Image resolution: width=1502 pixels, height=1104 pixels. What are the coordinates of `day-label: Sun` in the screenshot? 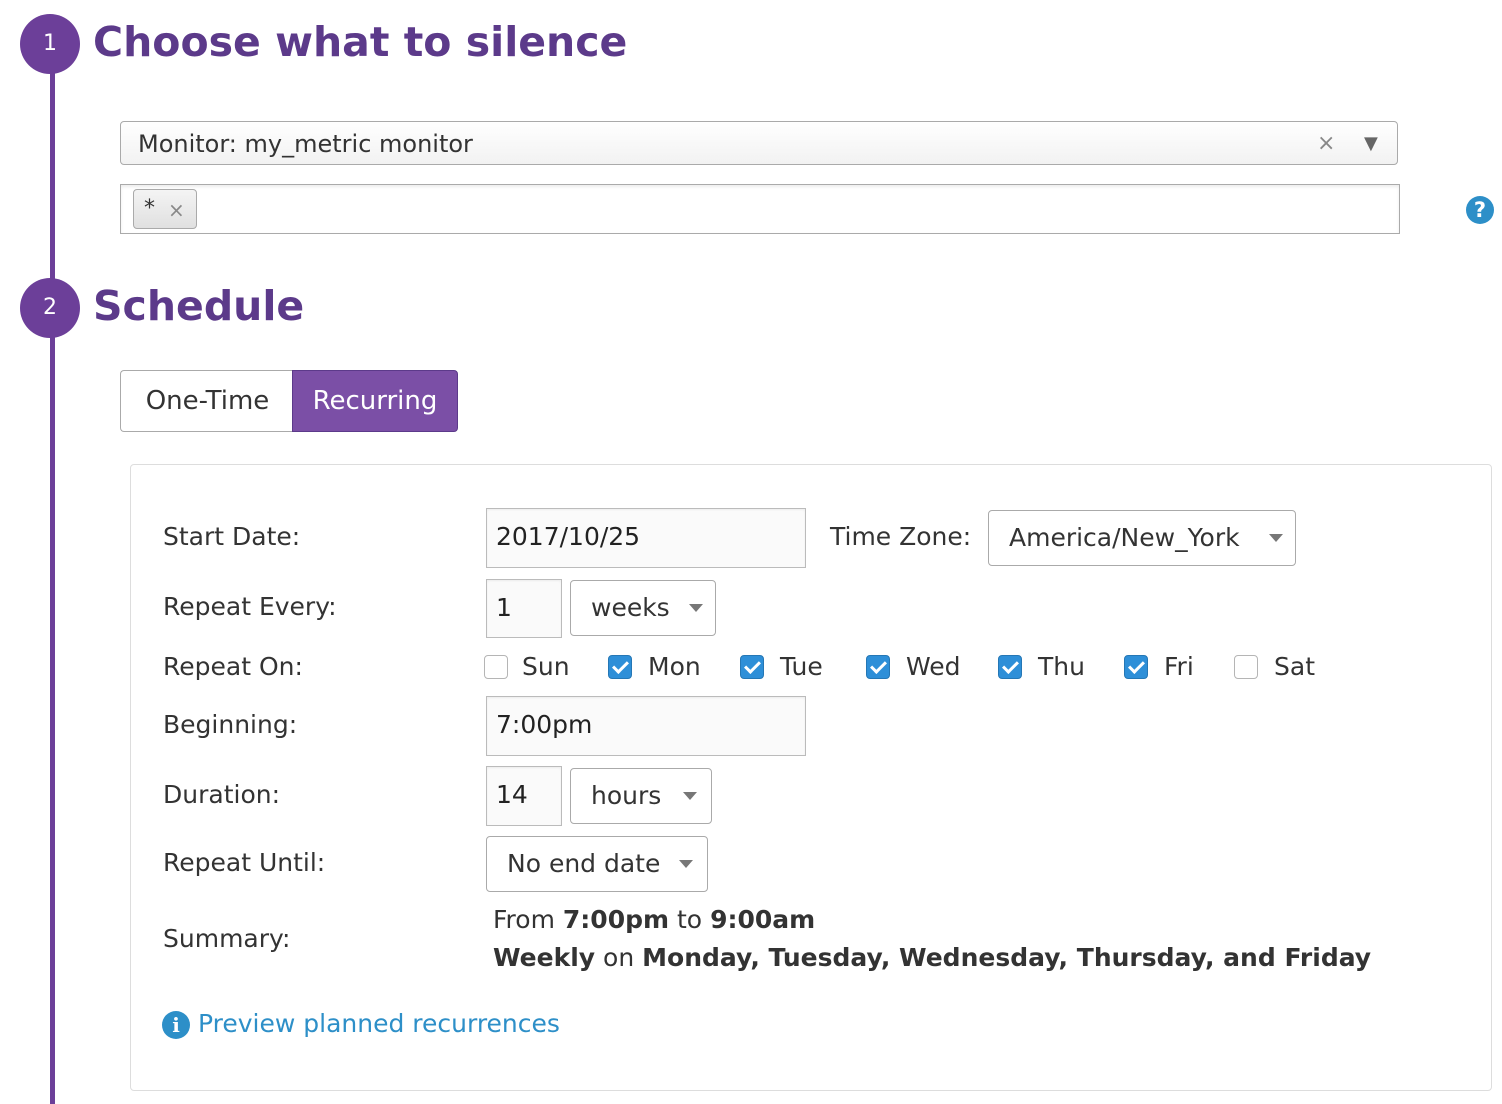 It's located at (546, 666).